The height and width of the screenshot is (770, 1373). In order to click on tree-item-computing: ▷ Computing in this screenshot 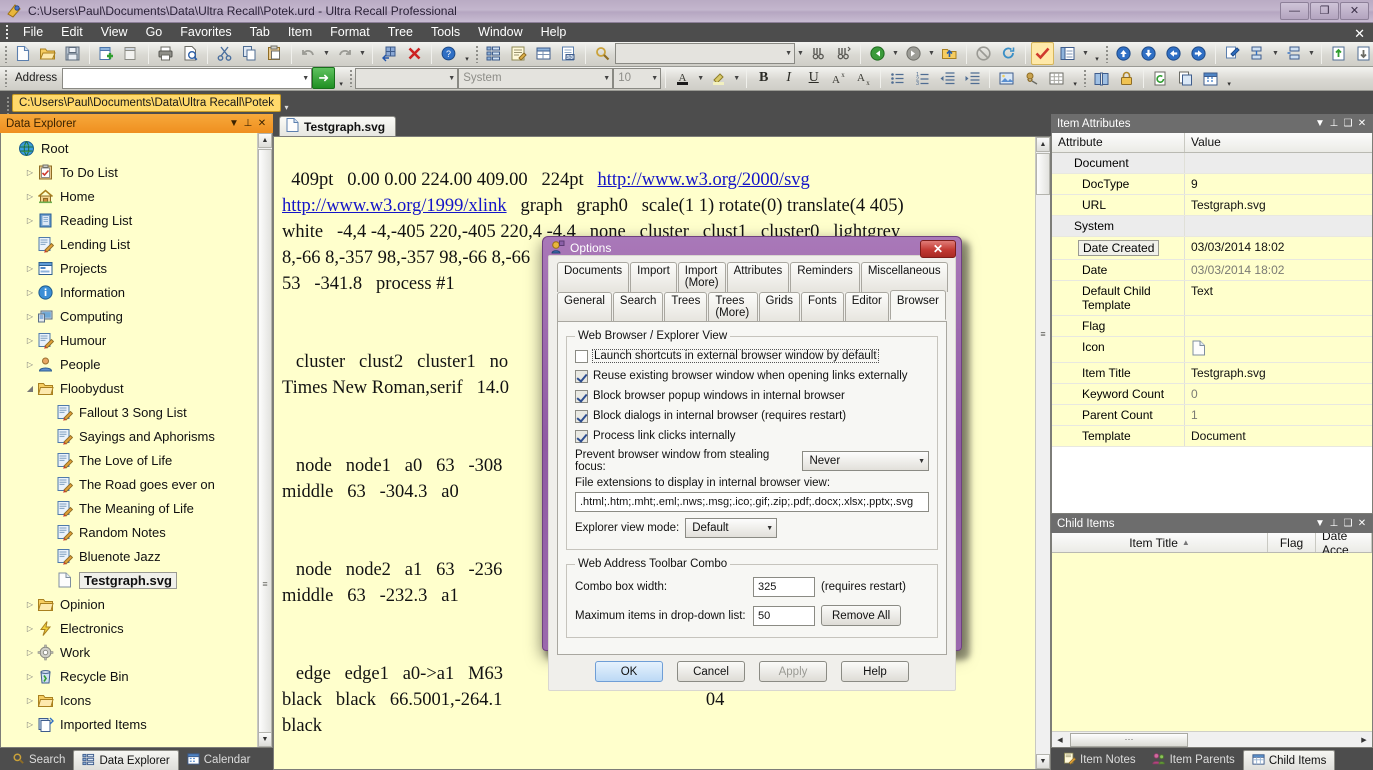, I will do `click(129, 316)`.